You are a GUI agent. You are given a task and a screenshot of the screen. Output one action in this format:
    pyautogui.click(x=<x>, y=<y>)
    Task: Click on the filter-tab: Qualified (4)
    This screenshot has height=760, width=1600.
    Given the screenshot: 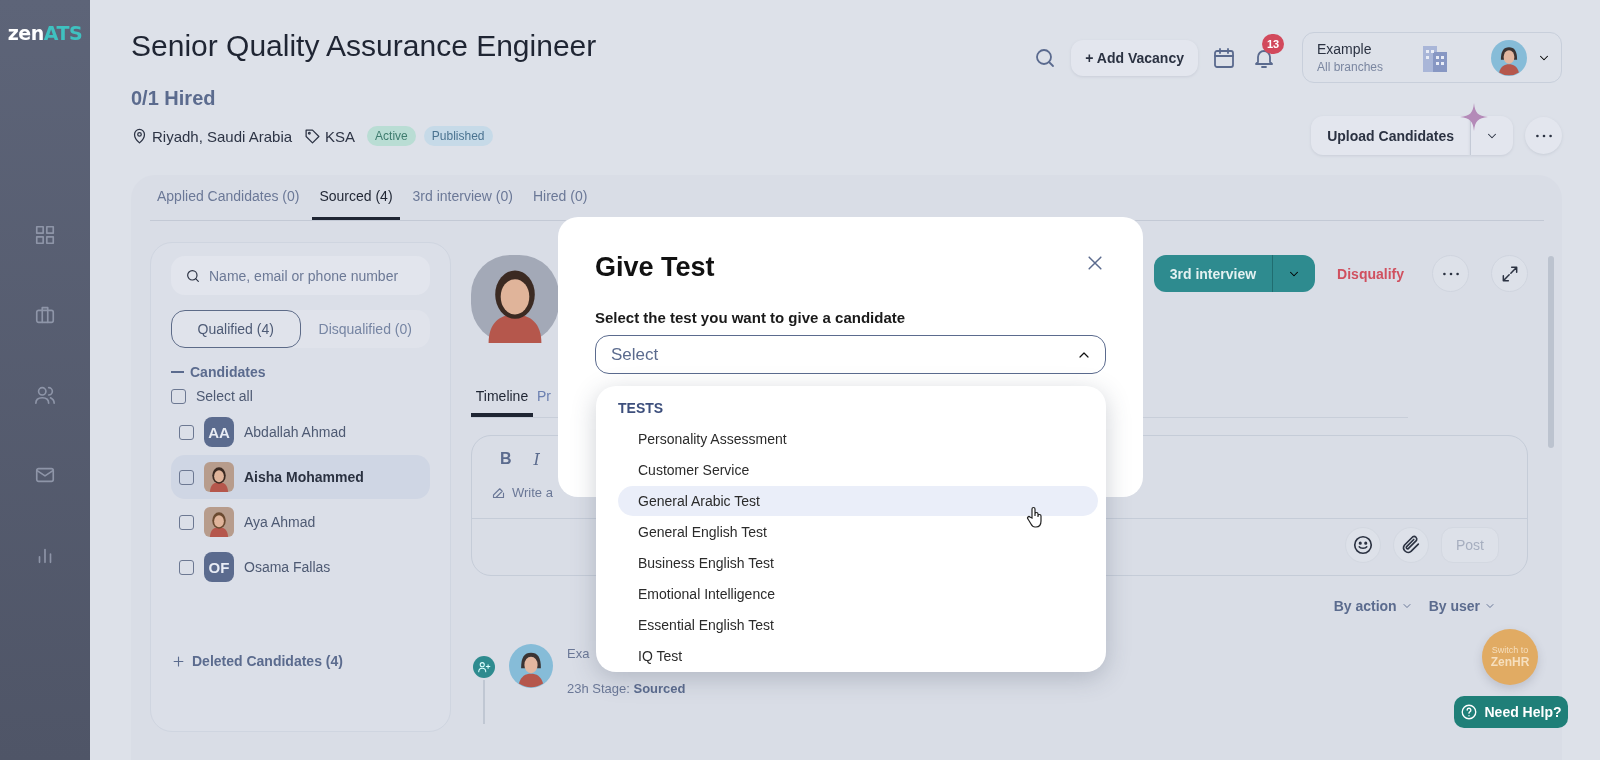 What is the action you would take?
    pyautogui.click(x=236, y=329)
    